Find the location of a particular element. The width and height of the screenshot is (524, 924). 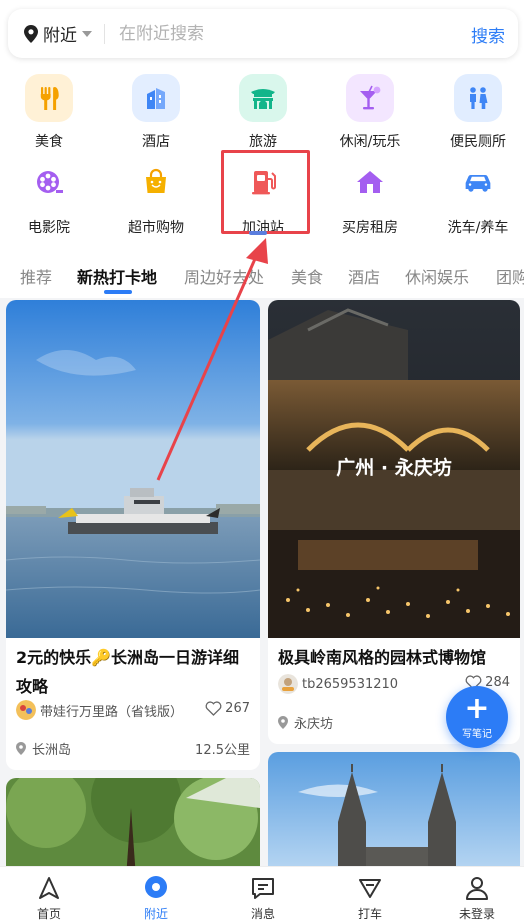

category-label: 休闲/玩乐 is located at coordinates (370, 142).